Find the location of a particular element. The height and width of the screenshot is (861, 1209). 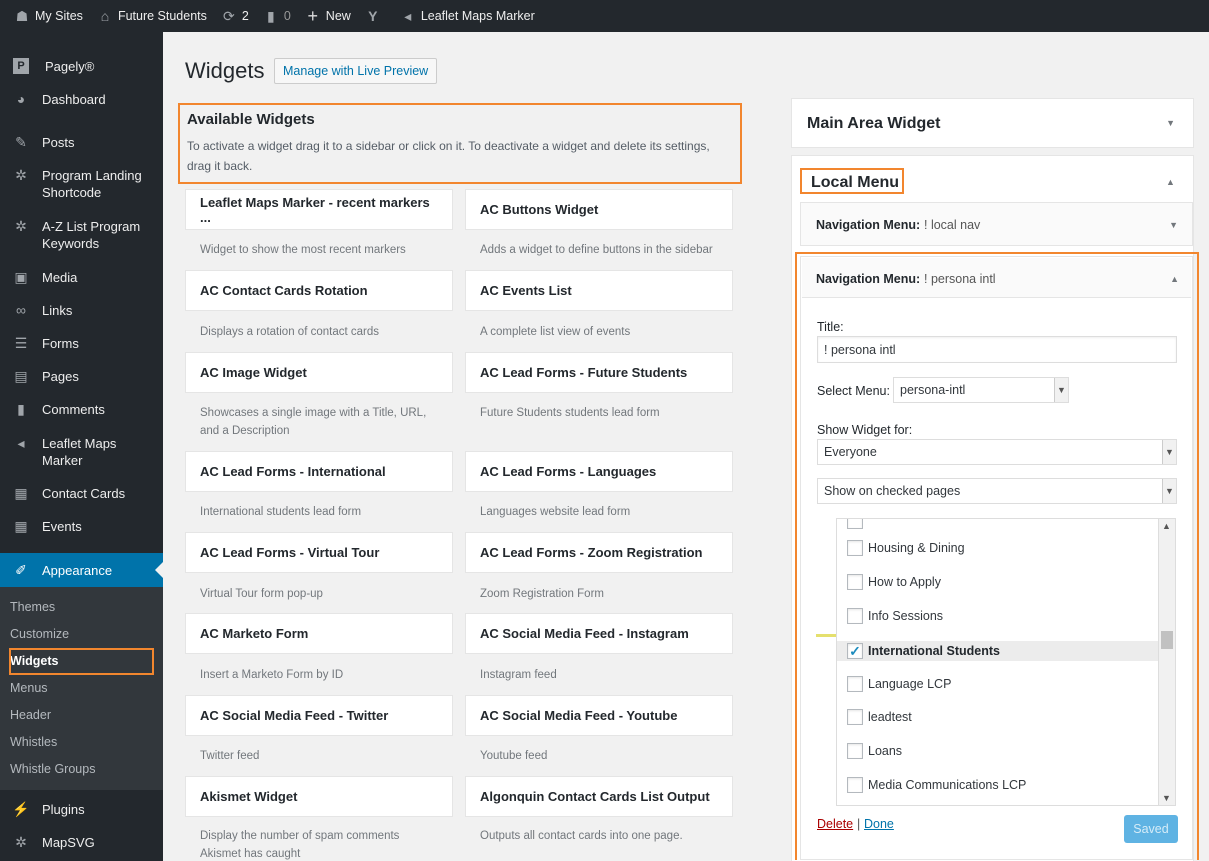

widget-ac-contact-cards-rotation: AC Contact Cards Rotation is located at coordinates (319, 290).